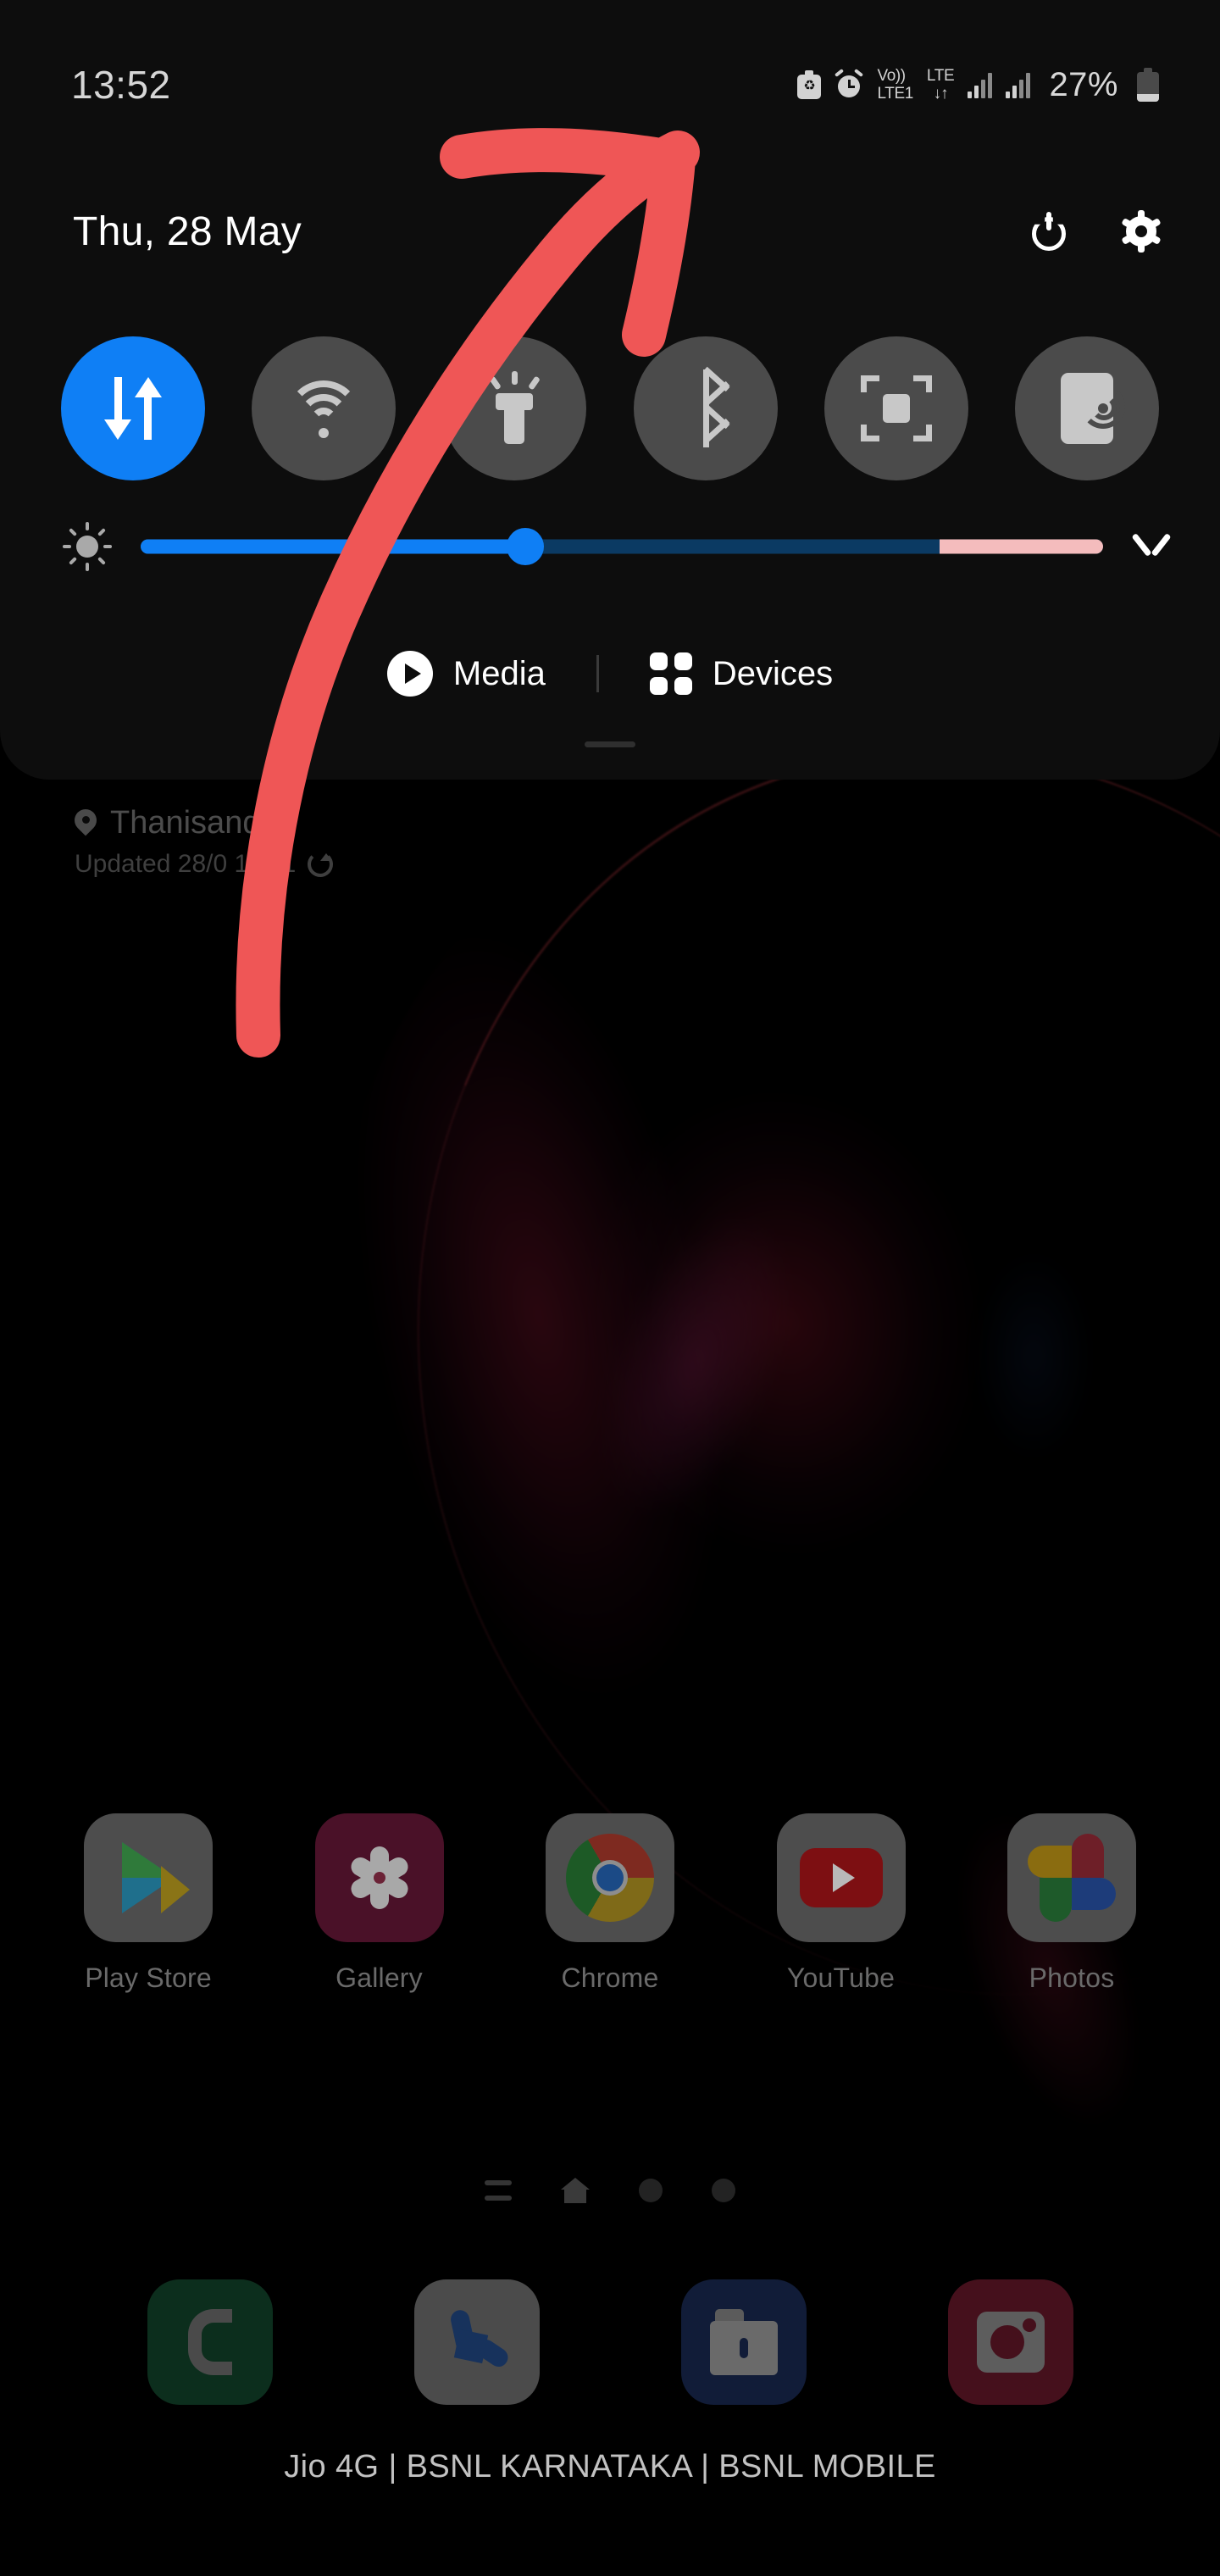 The width and height of the screenshot is (1220, 2576). Describe the element at coordinates (201, 841) in the screenshot. I see `weather-widget: Thanisandra Updated 28/0 11:21` at that location.